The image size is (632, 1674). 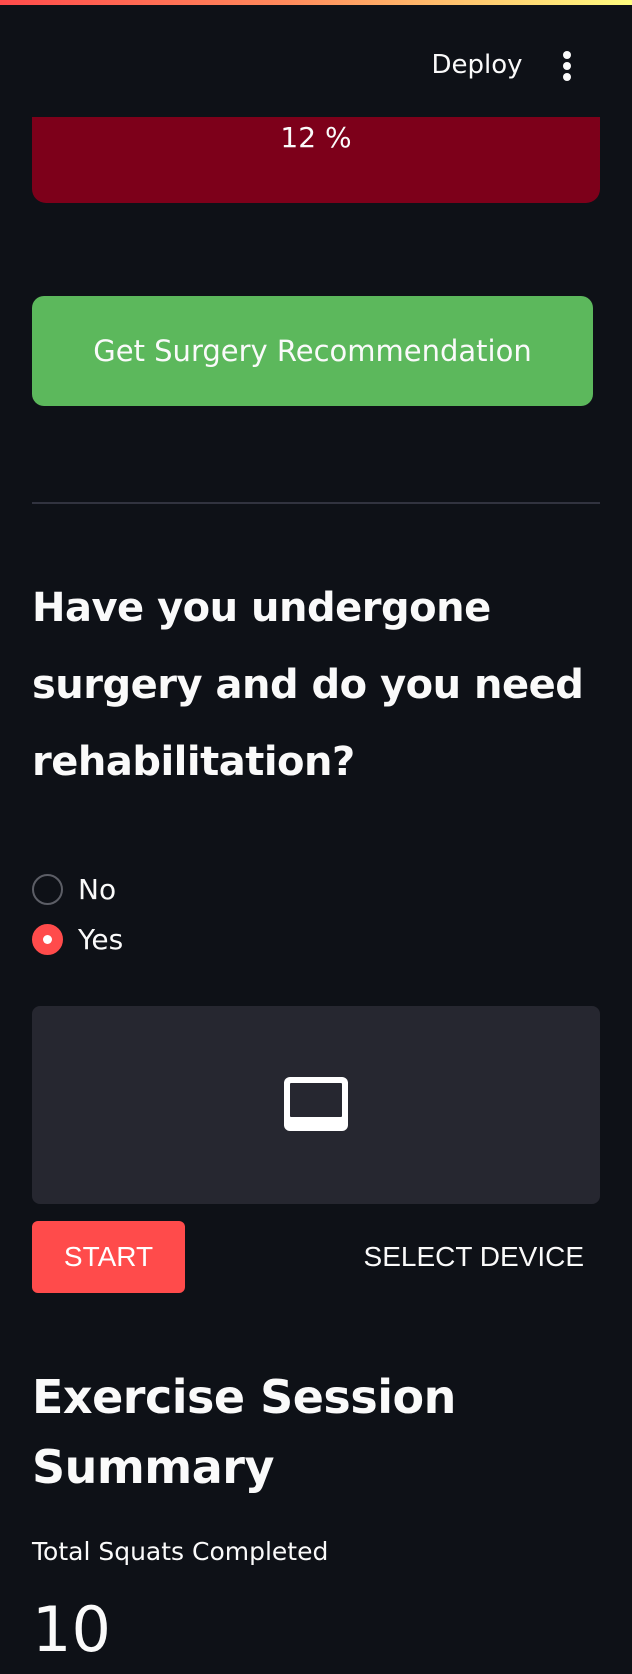 I want to click on radio-label-yes: Yes, so click(x=101, y=939).